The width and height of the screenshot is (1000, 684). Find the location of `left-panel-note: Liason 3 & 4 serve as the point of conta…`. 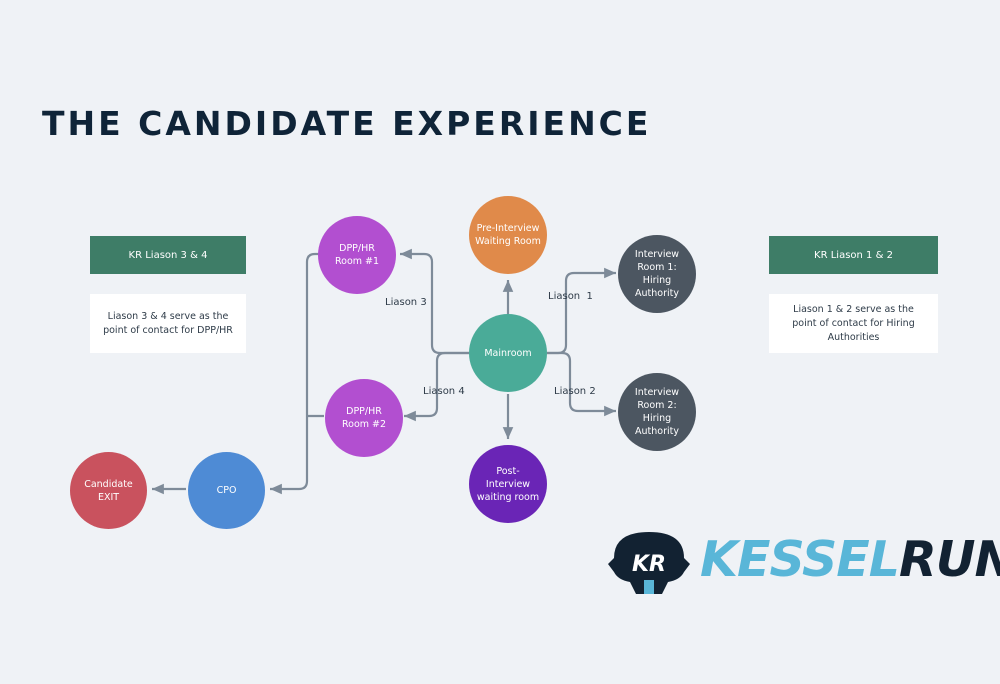

left-panel-note: Liason 3 & 4 serve as the point of conta… is located at coordinates (168, 323).